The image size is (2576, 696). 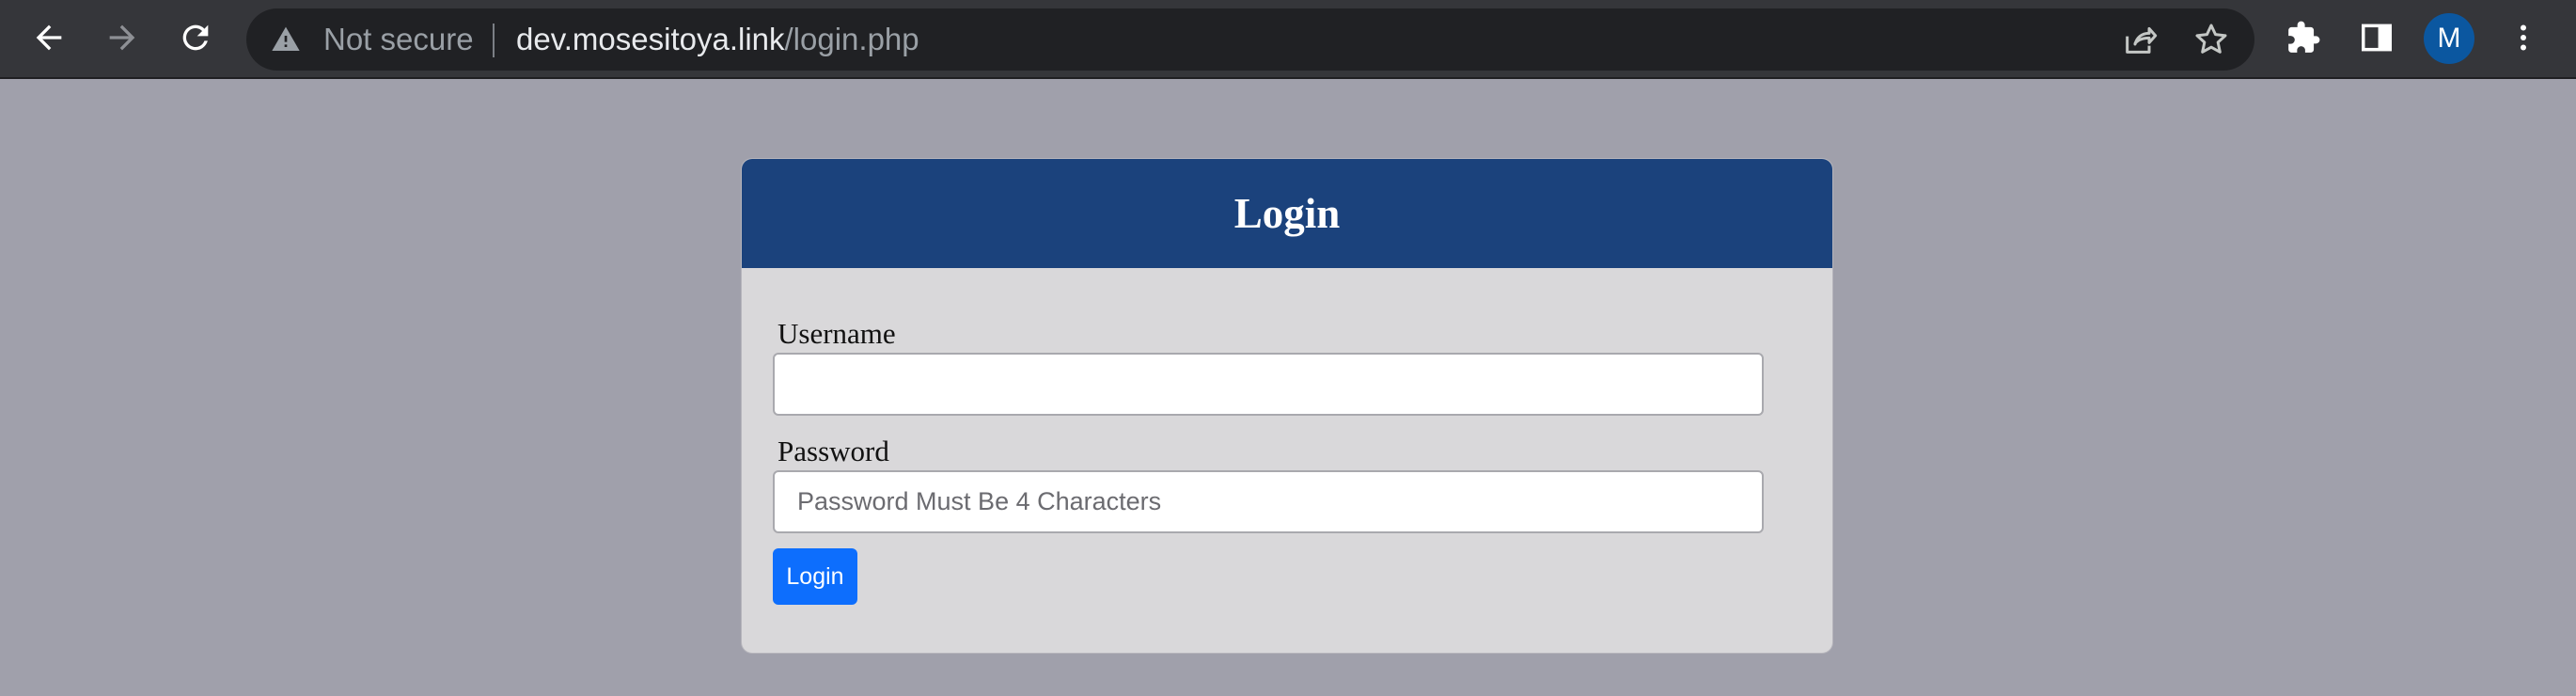 I want to click on forward-button, so click(x=123, y=38).